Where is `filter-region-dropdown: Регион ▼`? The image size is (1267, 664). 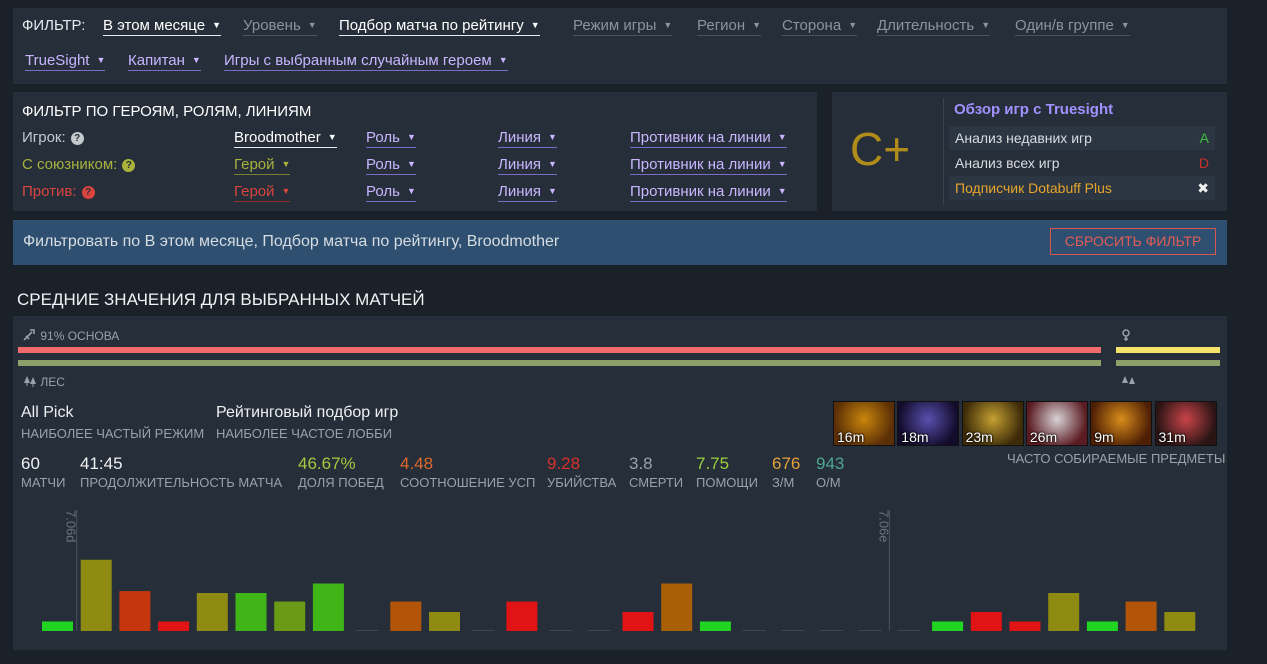 filter-region-dropdown: Регион ▼ is located at coordinates (729, 26).